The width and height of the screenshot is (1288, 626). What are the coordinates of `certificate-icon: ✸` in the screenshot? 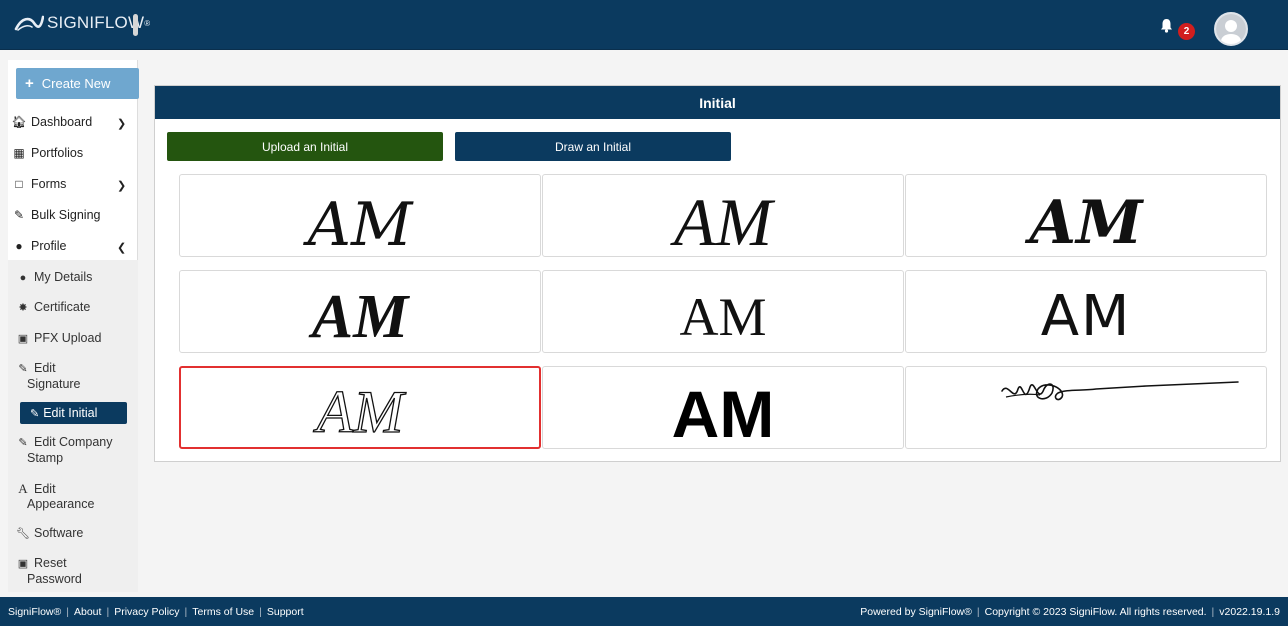 It's located at (23, 308).